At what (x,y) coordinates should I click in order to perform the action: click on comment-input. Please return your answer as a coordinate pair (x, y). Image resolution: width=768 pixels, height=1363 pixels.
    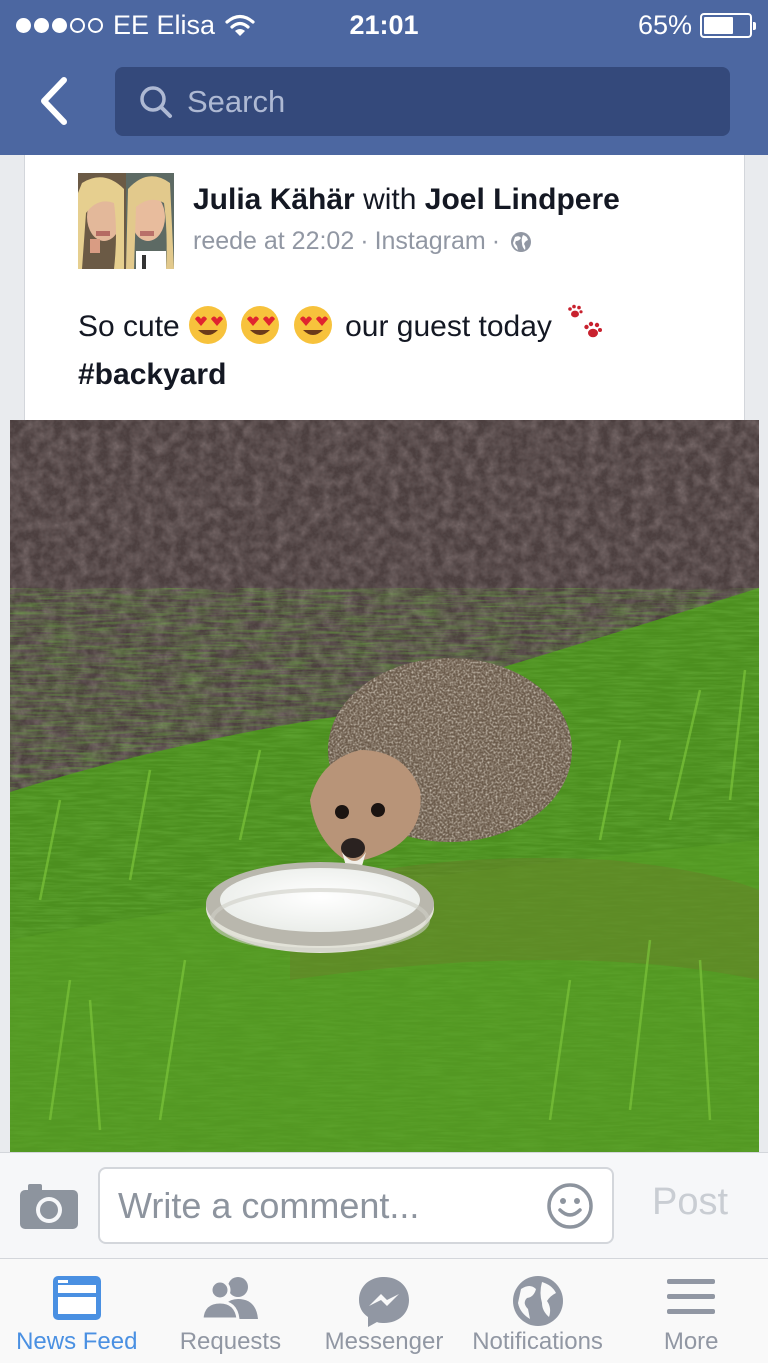
    Looking at the image, I should click on (328, 1205).